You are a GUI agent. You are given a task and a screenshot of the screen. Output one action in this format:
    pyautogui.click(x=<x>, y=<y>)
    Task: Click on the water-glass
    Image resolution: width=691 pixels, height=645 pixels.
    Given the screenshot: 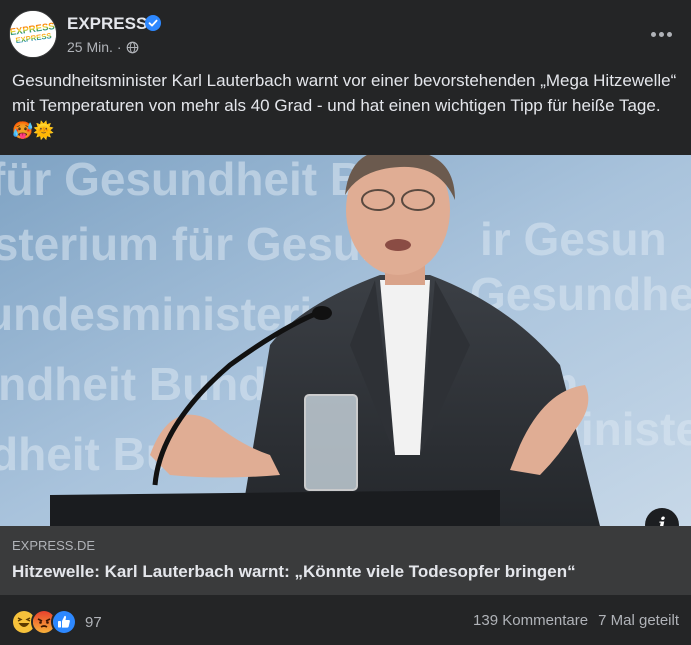 What is the action you would take?
    pyautogui.click(x=331, y=442)
    